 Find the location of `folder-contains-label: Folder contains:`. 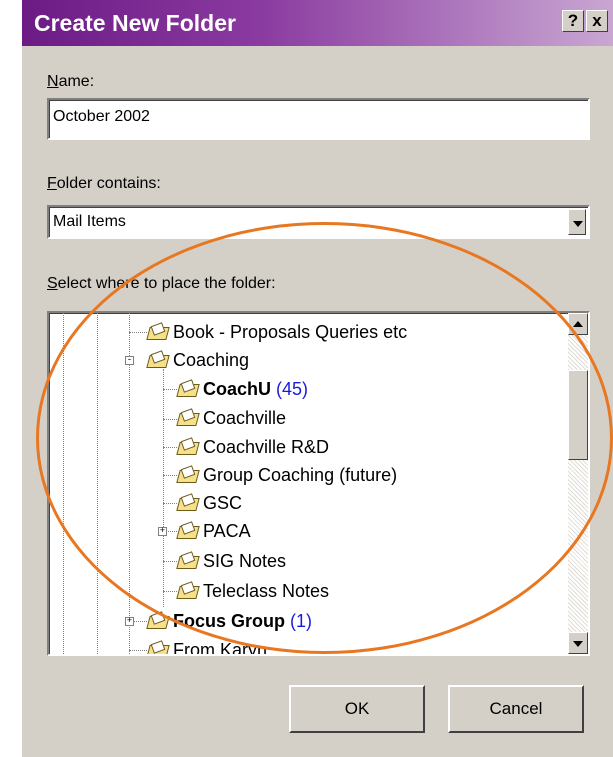

folder-contains-label: Folder contains: is located at coordinates (104, 183).